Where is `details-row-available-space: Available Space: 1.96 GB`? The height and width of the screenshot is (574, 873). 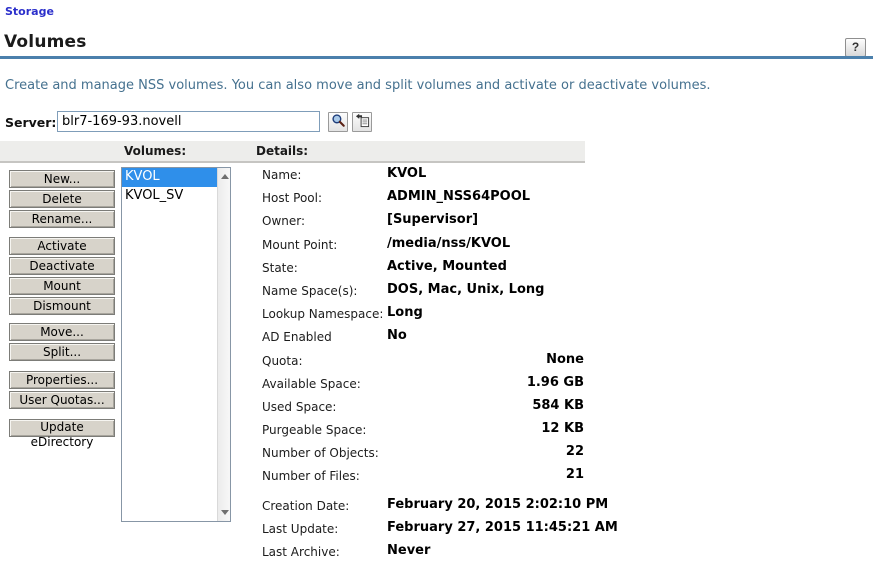
details-row-available-space: Available Space: 1.96 GB is located at coordinates (423, 382).